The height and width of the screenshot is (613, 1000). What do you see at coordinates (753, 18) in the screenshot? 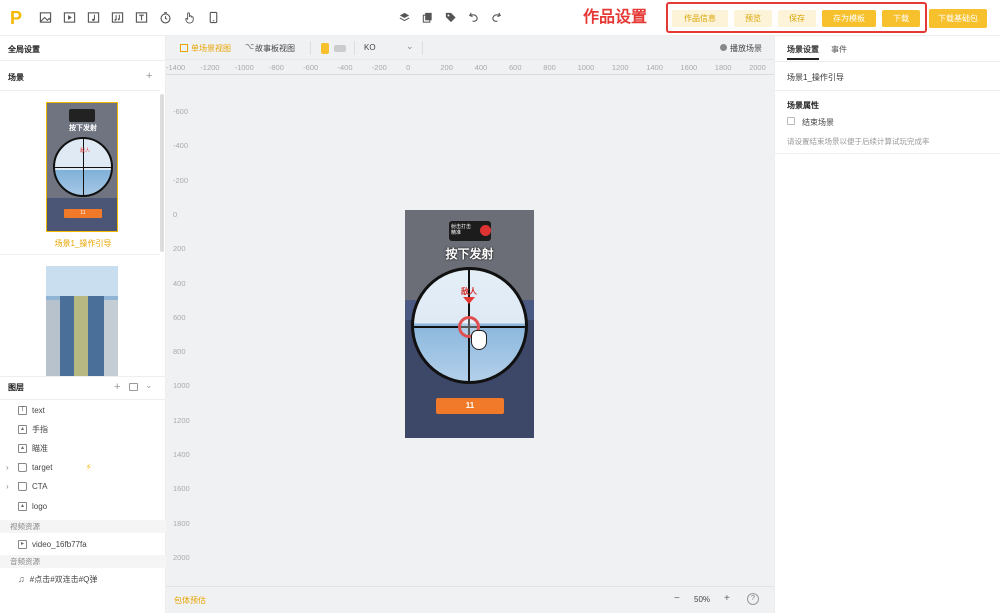
I see `preview-button: 预览` at bounding box center [753, 18].